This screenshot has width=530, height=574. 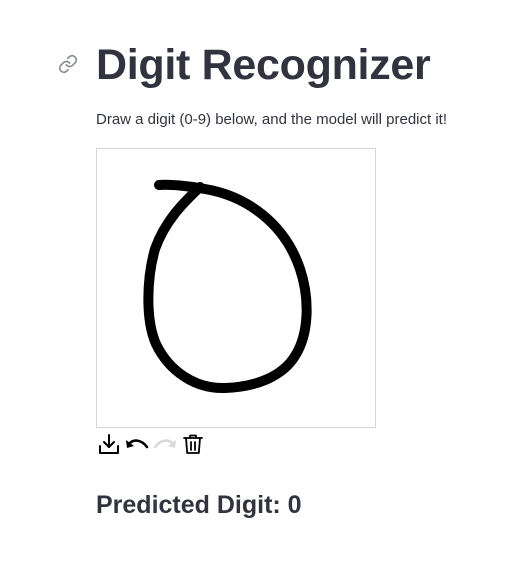 I want to click on redo-icon, so click(x=165, y=444).